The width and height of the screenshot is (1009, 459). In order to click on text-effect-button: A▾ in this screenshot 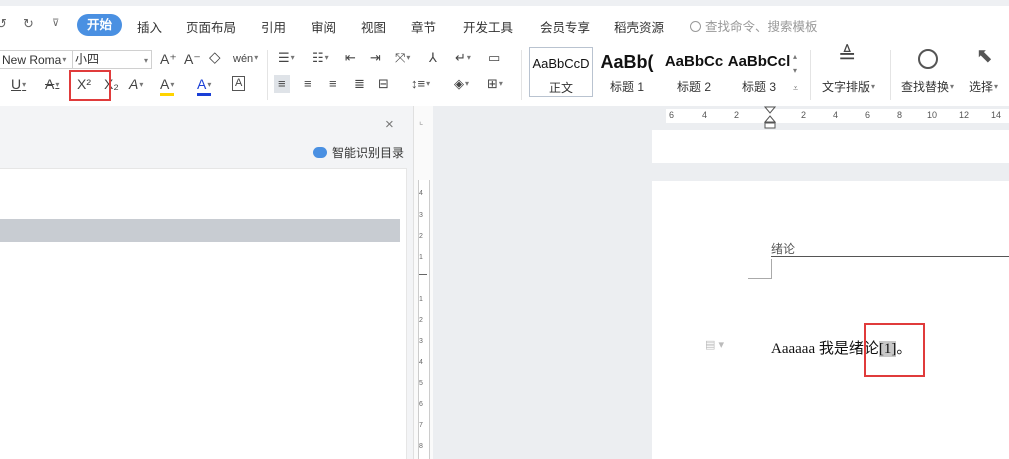, I will do `click(136, 84)`.